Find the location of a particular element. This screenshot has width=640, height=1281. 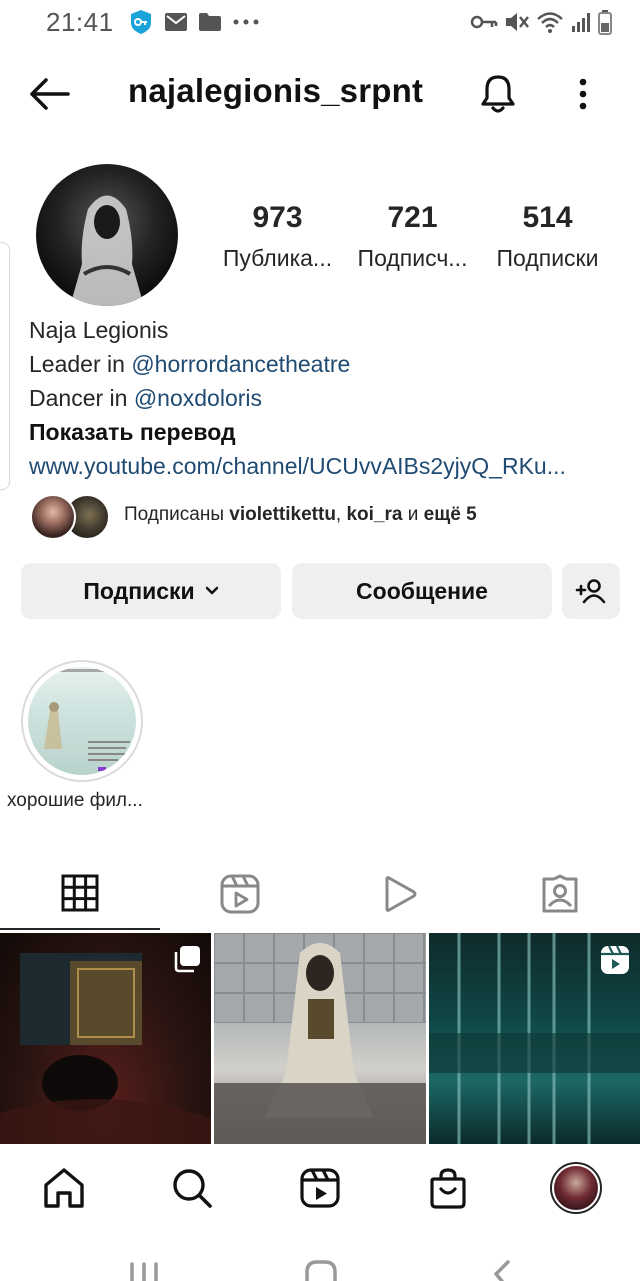

stat-following: 514 Подписки is located at coordinates (547, 238).